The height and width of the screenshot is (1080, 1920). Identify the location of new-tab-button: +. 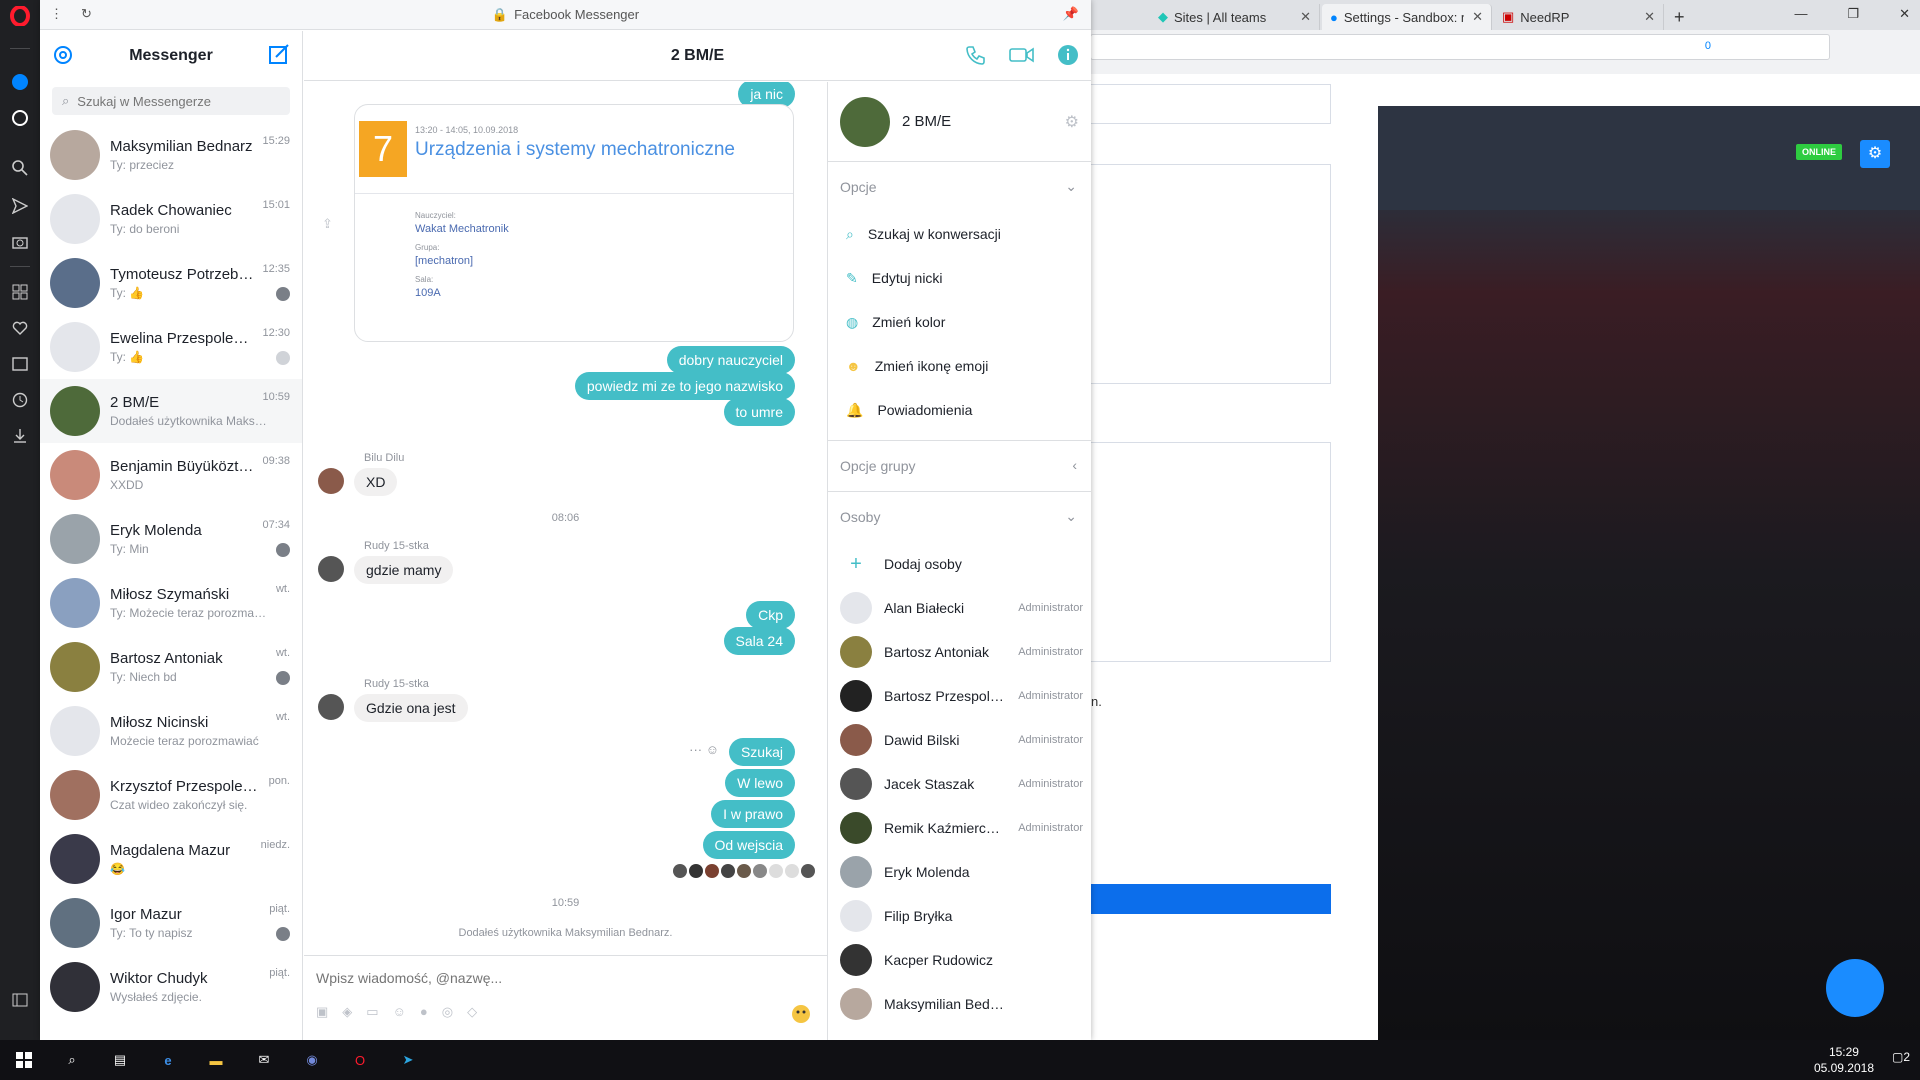
(1679, 17).